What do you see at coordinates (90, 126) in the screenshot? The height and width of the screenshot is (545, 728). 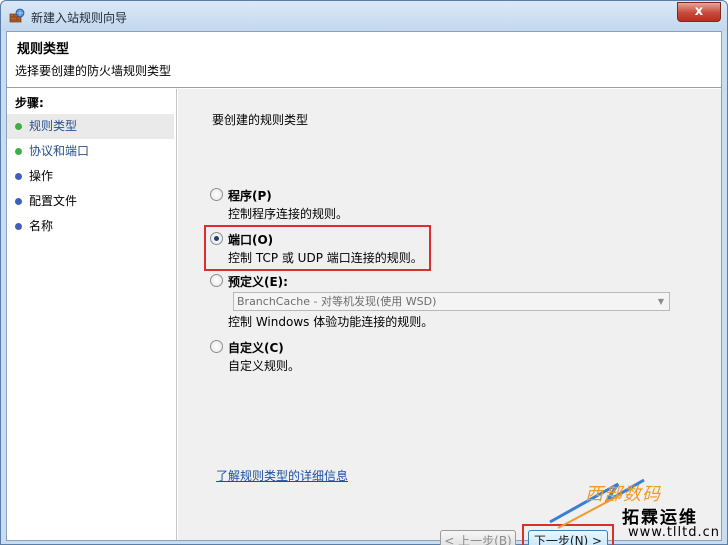 I see `step-item-rule-type: 规则类型` at bounding box center [90, 126].